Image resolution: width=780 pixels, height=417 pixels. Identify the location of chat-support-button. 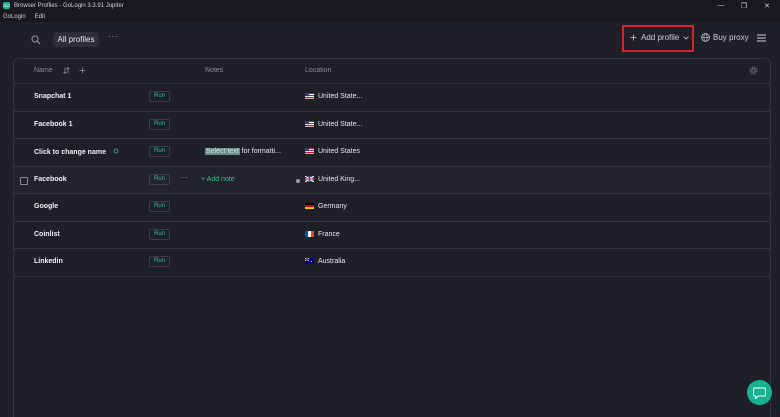
(759, 392).